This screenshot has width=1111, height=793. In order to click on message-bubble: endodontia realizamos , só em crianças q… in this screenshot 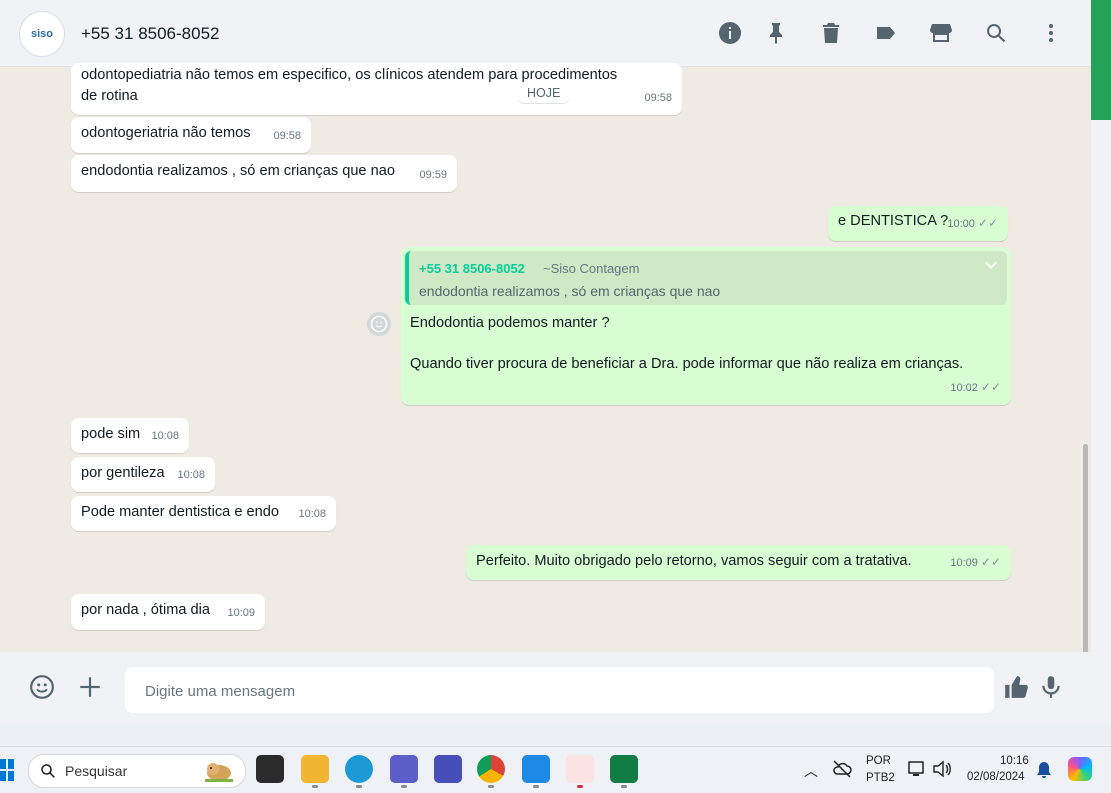, I will do `click(264, 173)`.